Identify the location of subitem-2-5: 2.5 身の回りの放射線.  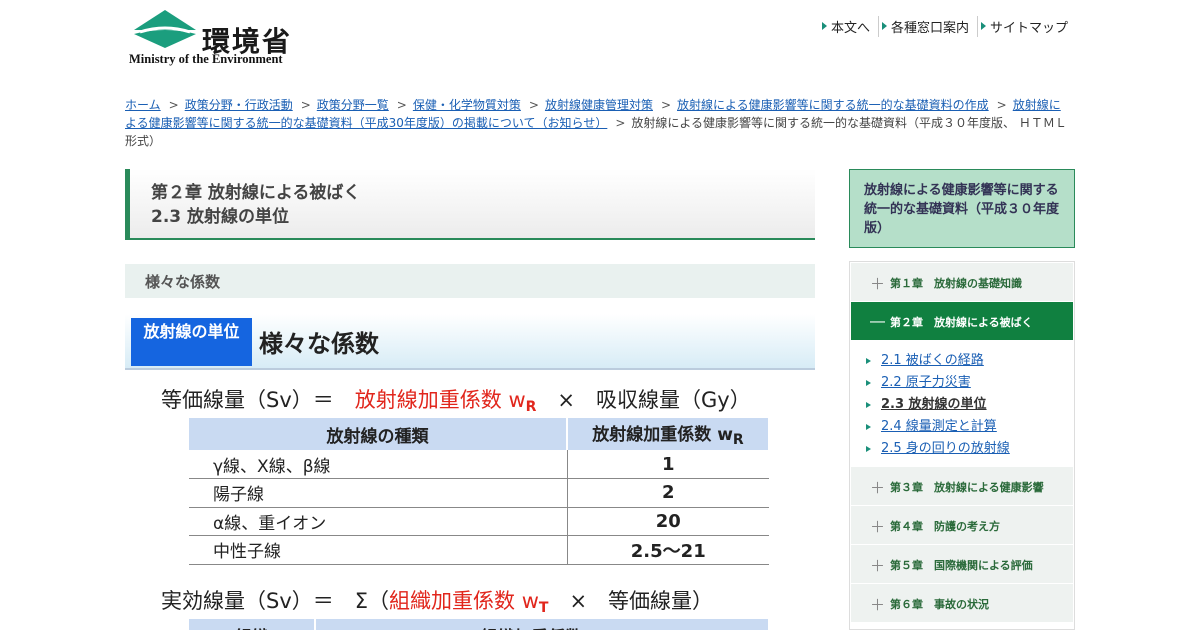
(970, 449).